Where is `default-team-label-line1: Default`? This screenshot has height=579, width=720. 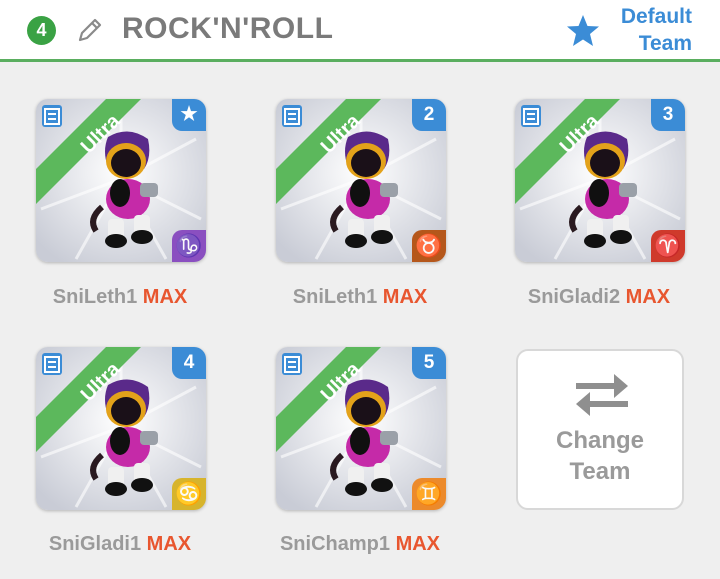
default-team-label-line1: Default is located at coordinates (656, 16).